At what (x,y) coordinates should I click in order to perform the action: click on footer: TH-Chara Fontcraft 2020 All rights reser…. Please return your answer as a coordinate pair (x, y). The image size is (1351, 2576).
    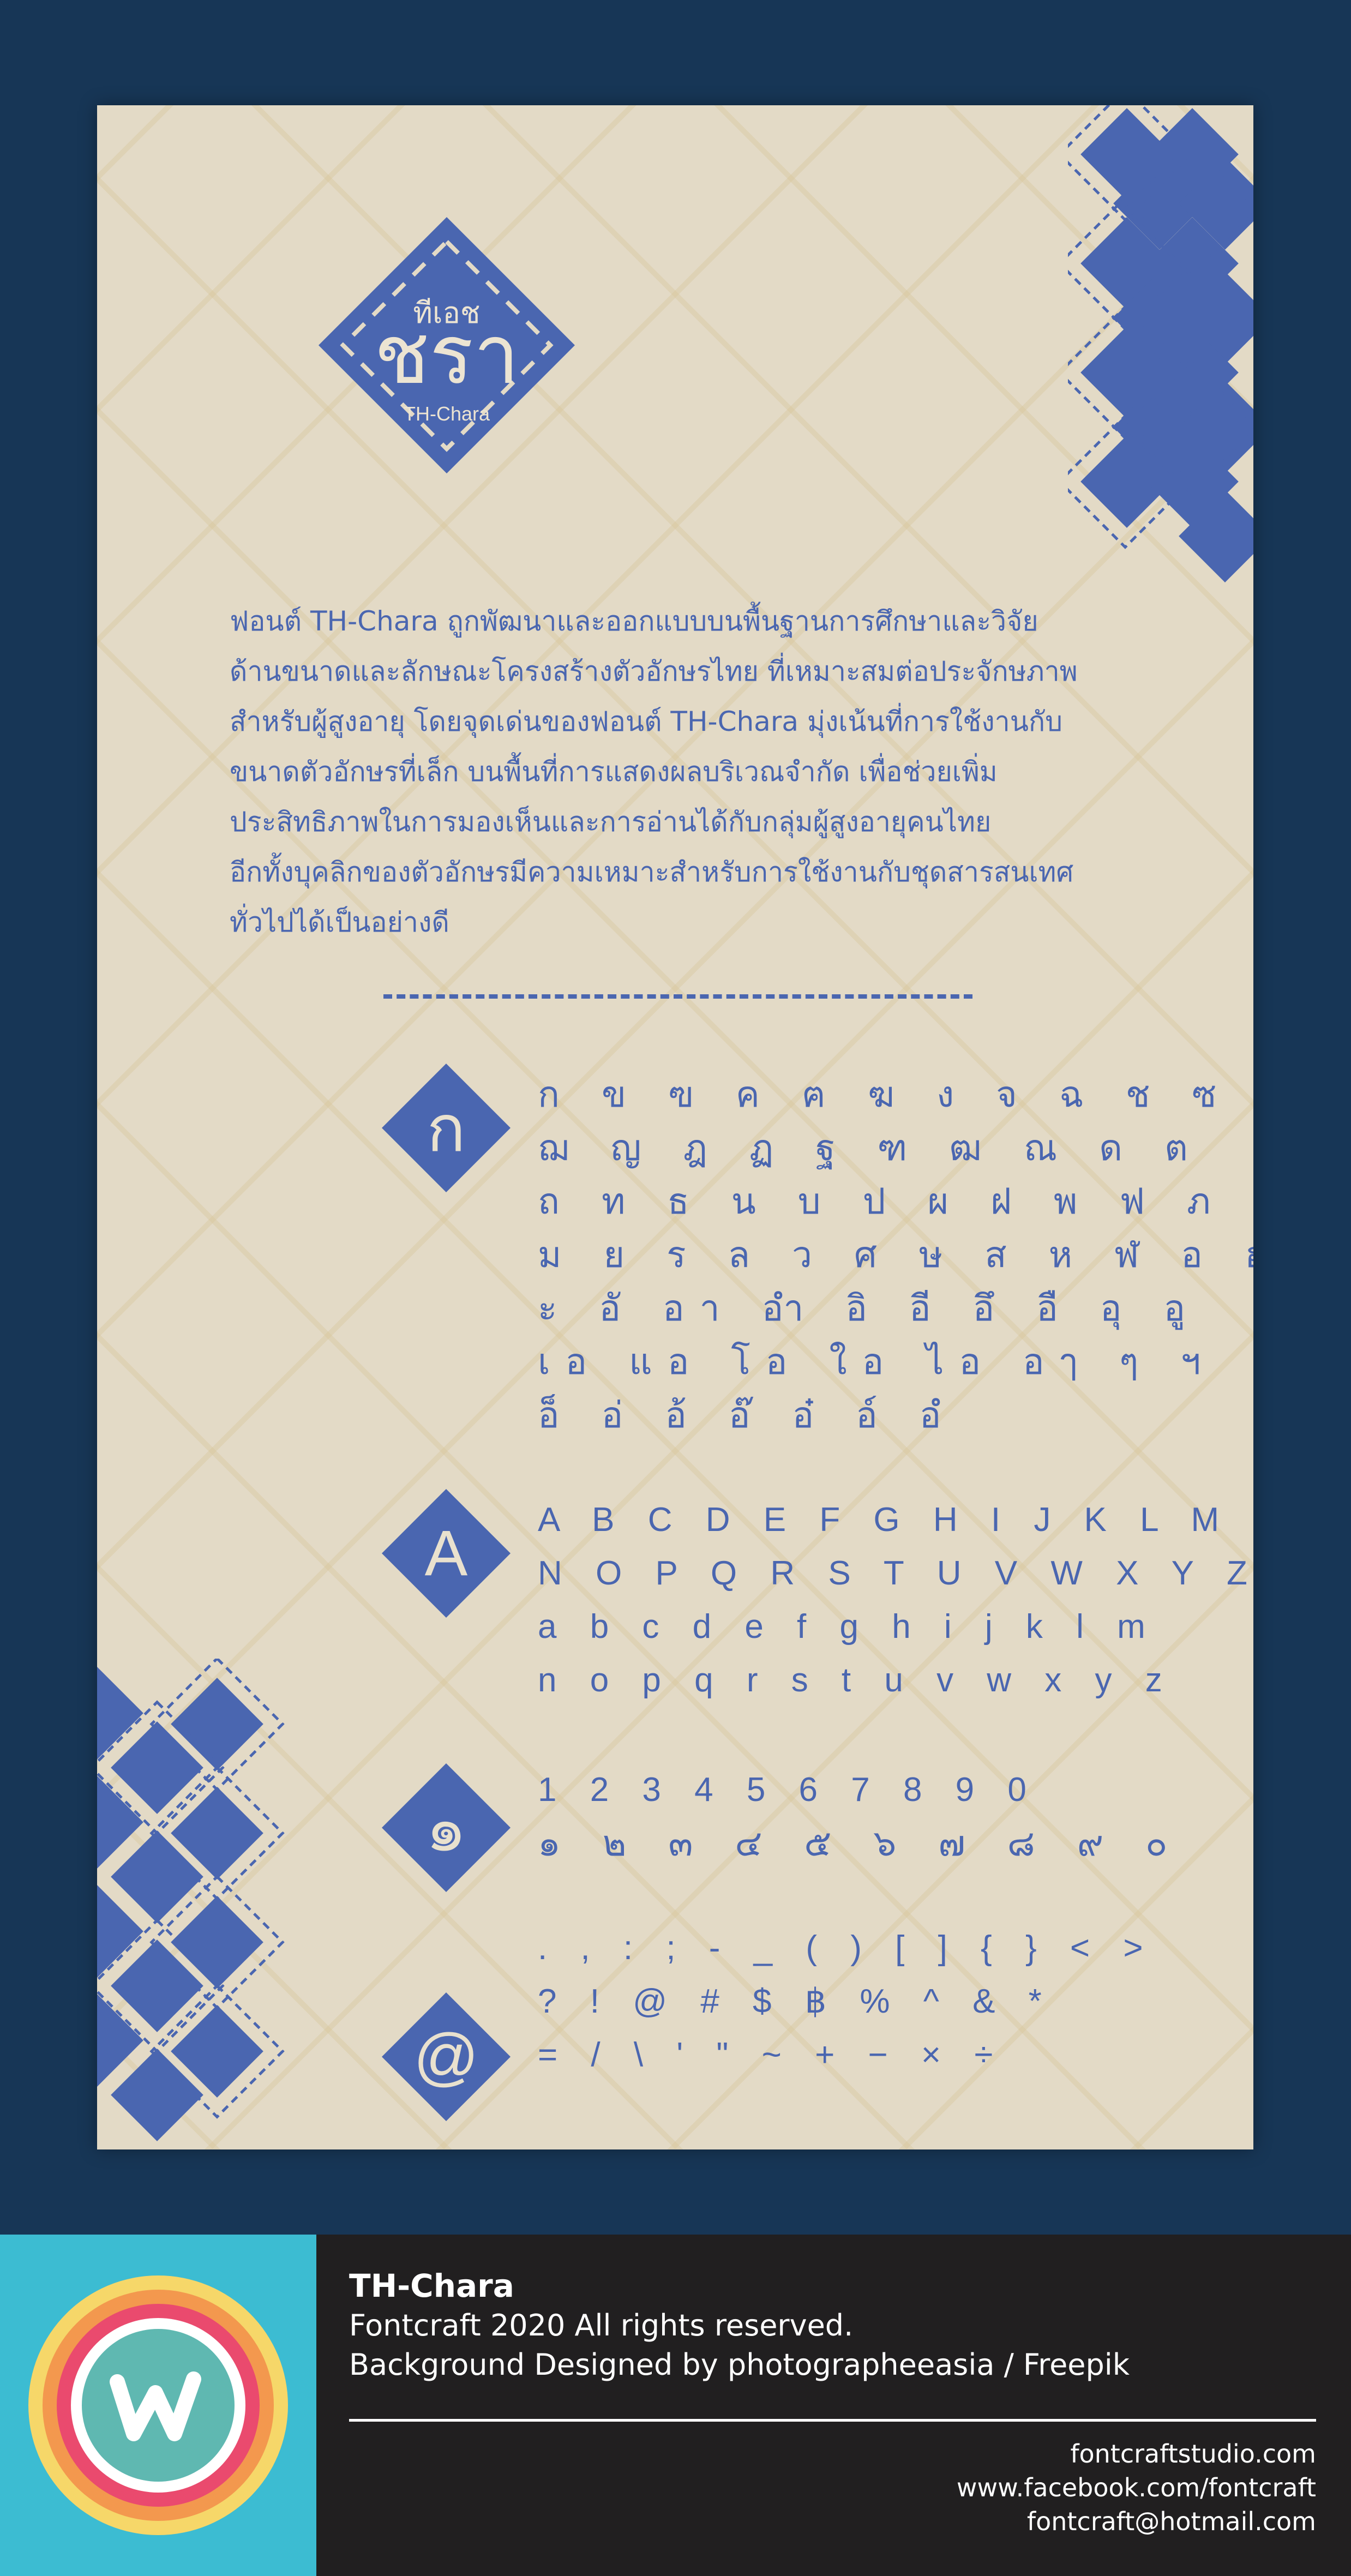
    Looking at the image, I should click on (675, 2406).